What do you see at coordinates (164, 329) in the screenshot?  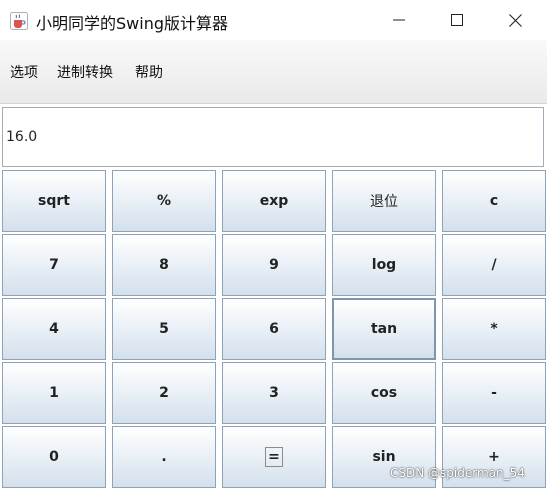 I see `key-5: 5` at bounding box center [164, 329].